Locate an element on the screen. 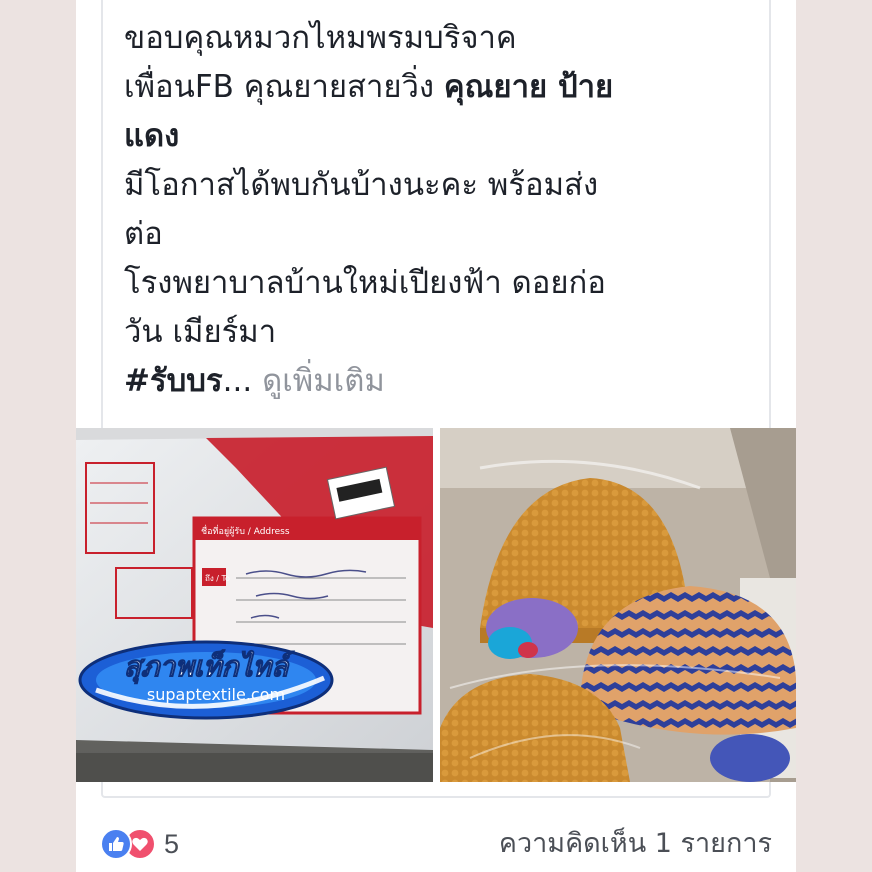 The height and width of the screenshot is (872, 872). post-line-5: ต่อ is located at coordinates (444, 234).